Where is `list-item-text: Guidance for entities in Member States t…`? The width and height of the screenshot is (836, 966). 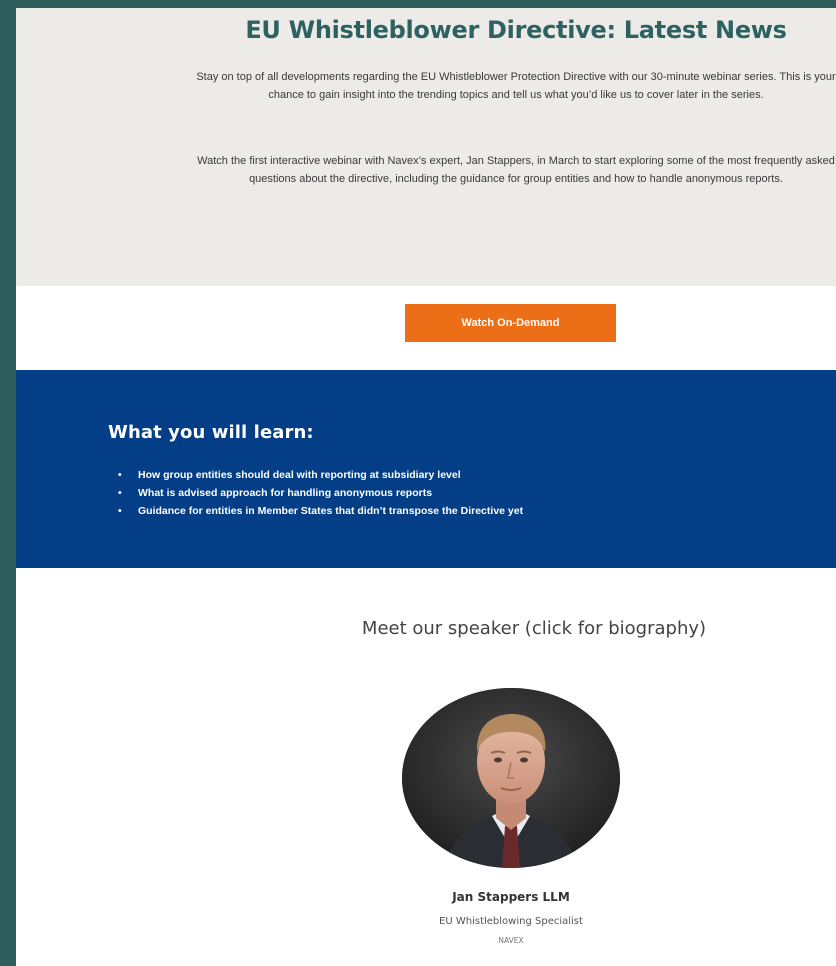 list-item-text: Guidance for entities in Member States t… is located at coordinates (331, 511).